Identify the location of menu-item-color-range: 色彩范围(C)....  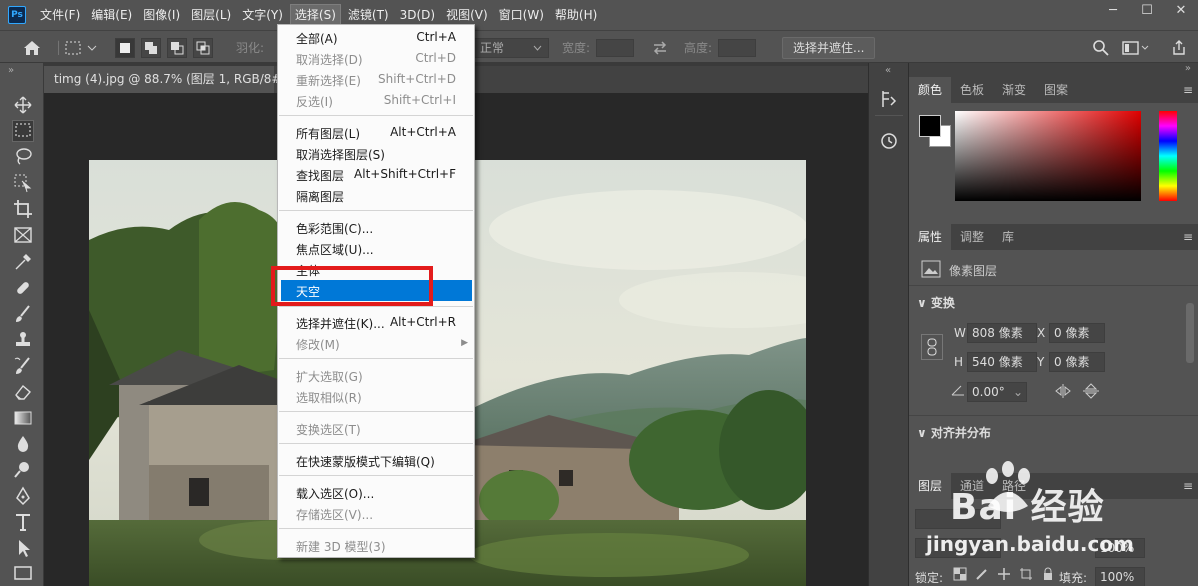
(376, 227).